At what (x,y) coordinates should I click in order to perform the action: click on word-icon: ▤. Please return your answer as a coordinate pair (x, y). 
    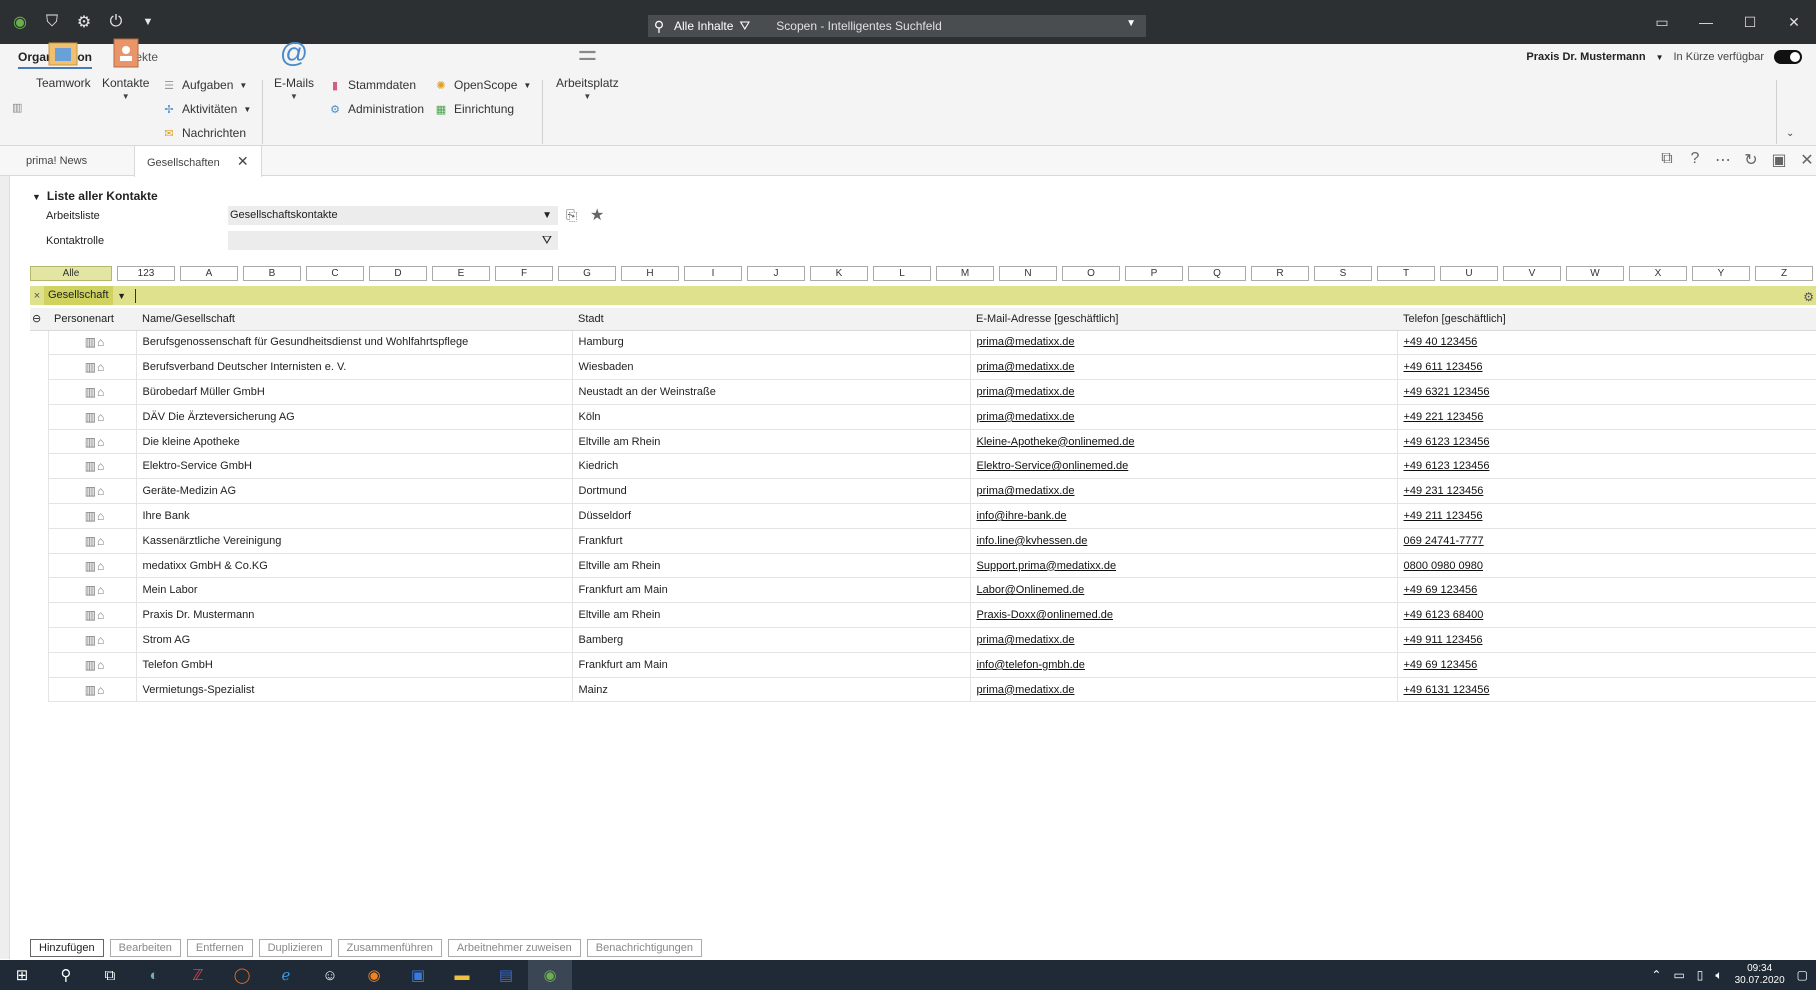
    Looking at the image, I should click on (506, 975).